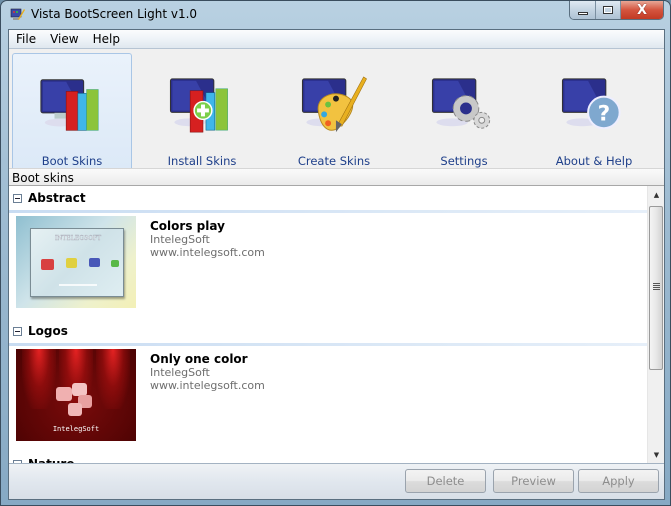 Image resolution: width=671 pixels, height=506 pixels. What do you see at coordinates (106, 39) in the screenshot?
I see `menu-help: Help` at bounding box center [106, 39].